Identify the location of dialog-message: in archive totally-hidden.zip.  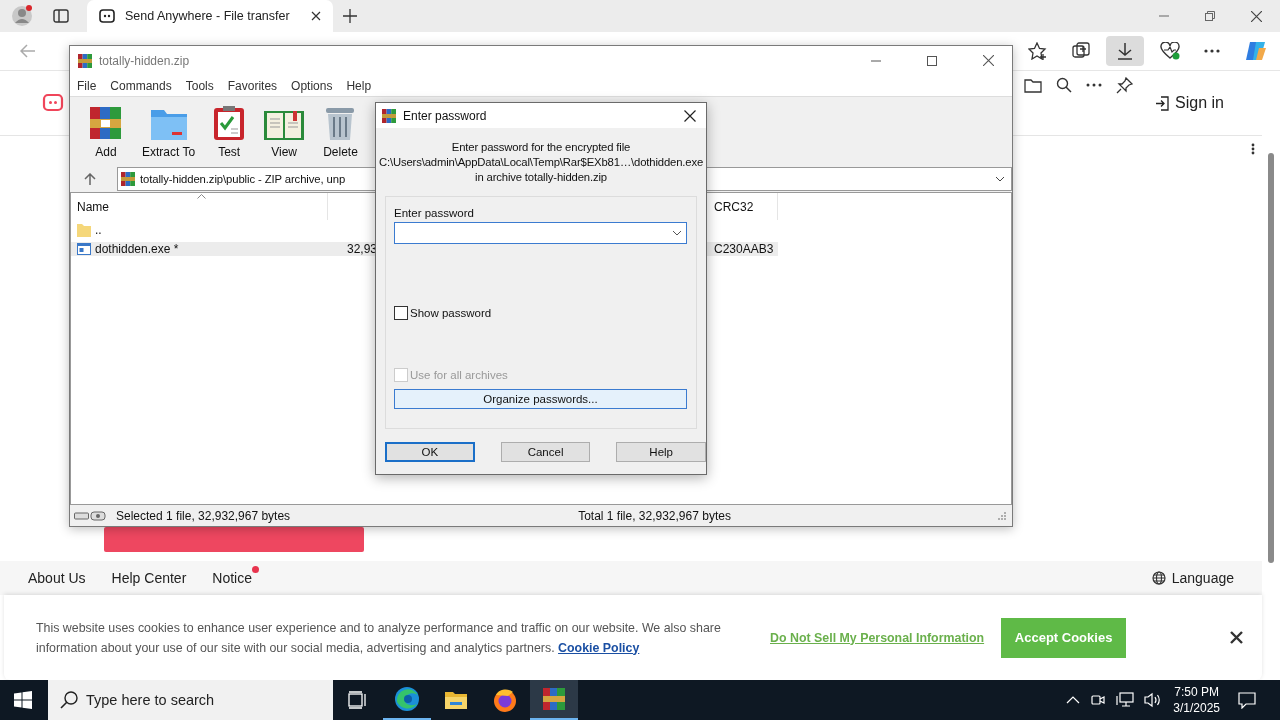
(541, 177).